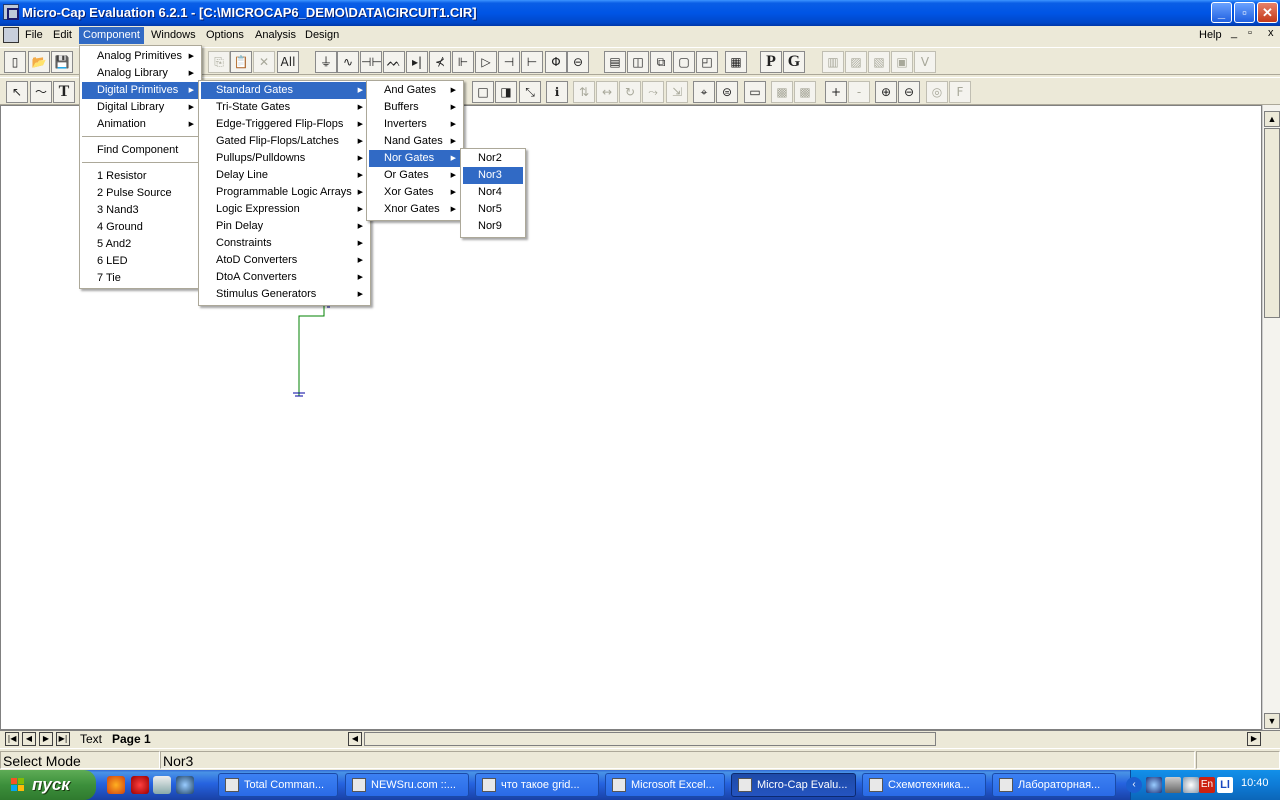  What do you see at coordinates (1267, 12) in the screenshot?
I see `close-button: ✕` at bounding box center [1267, 12].